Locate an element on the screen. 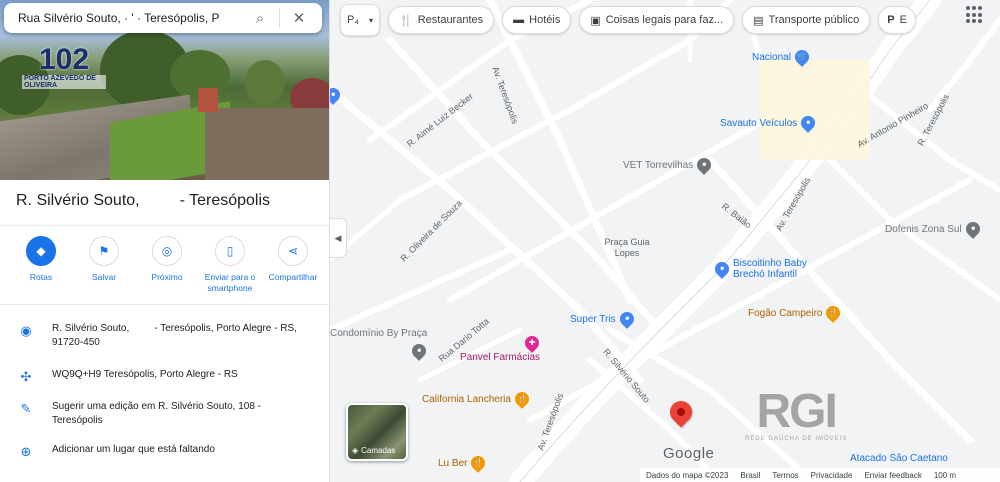 This screenshot has width=1000, height=482. collapse-panel-button: ◀ is located at coordinates (338, 238).